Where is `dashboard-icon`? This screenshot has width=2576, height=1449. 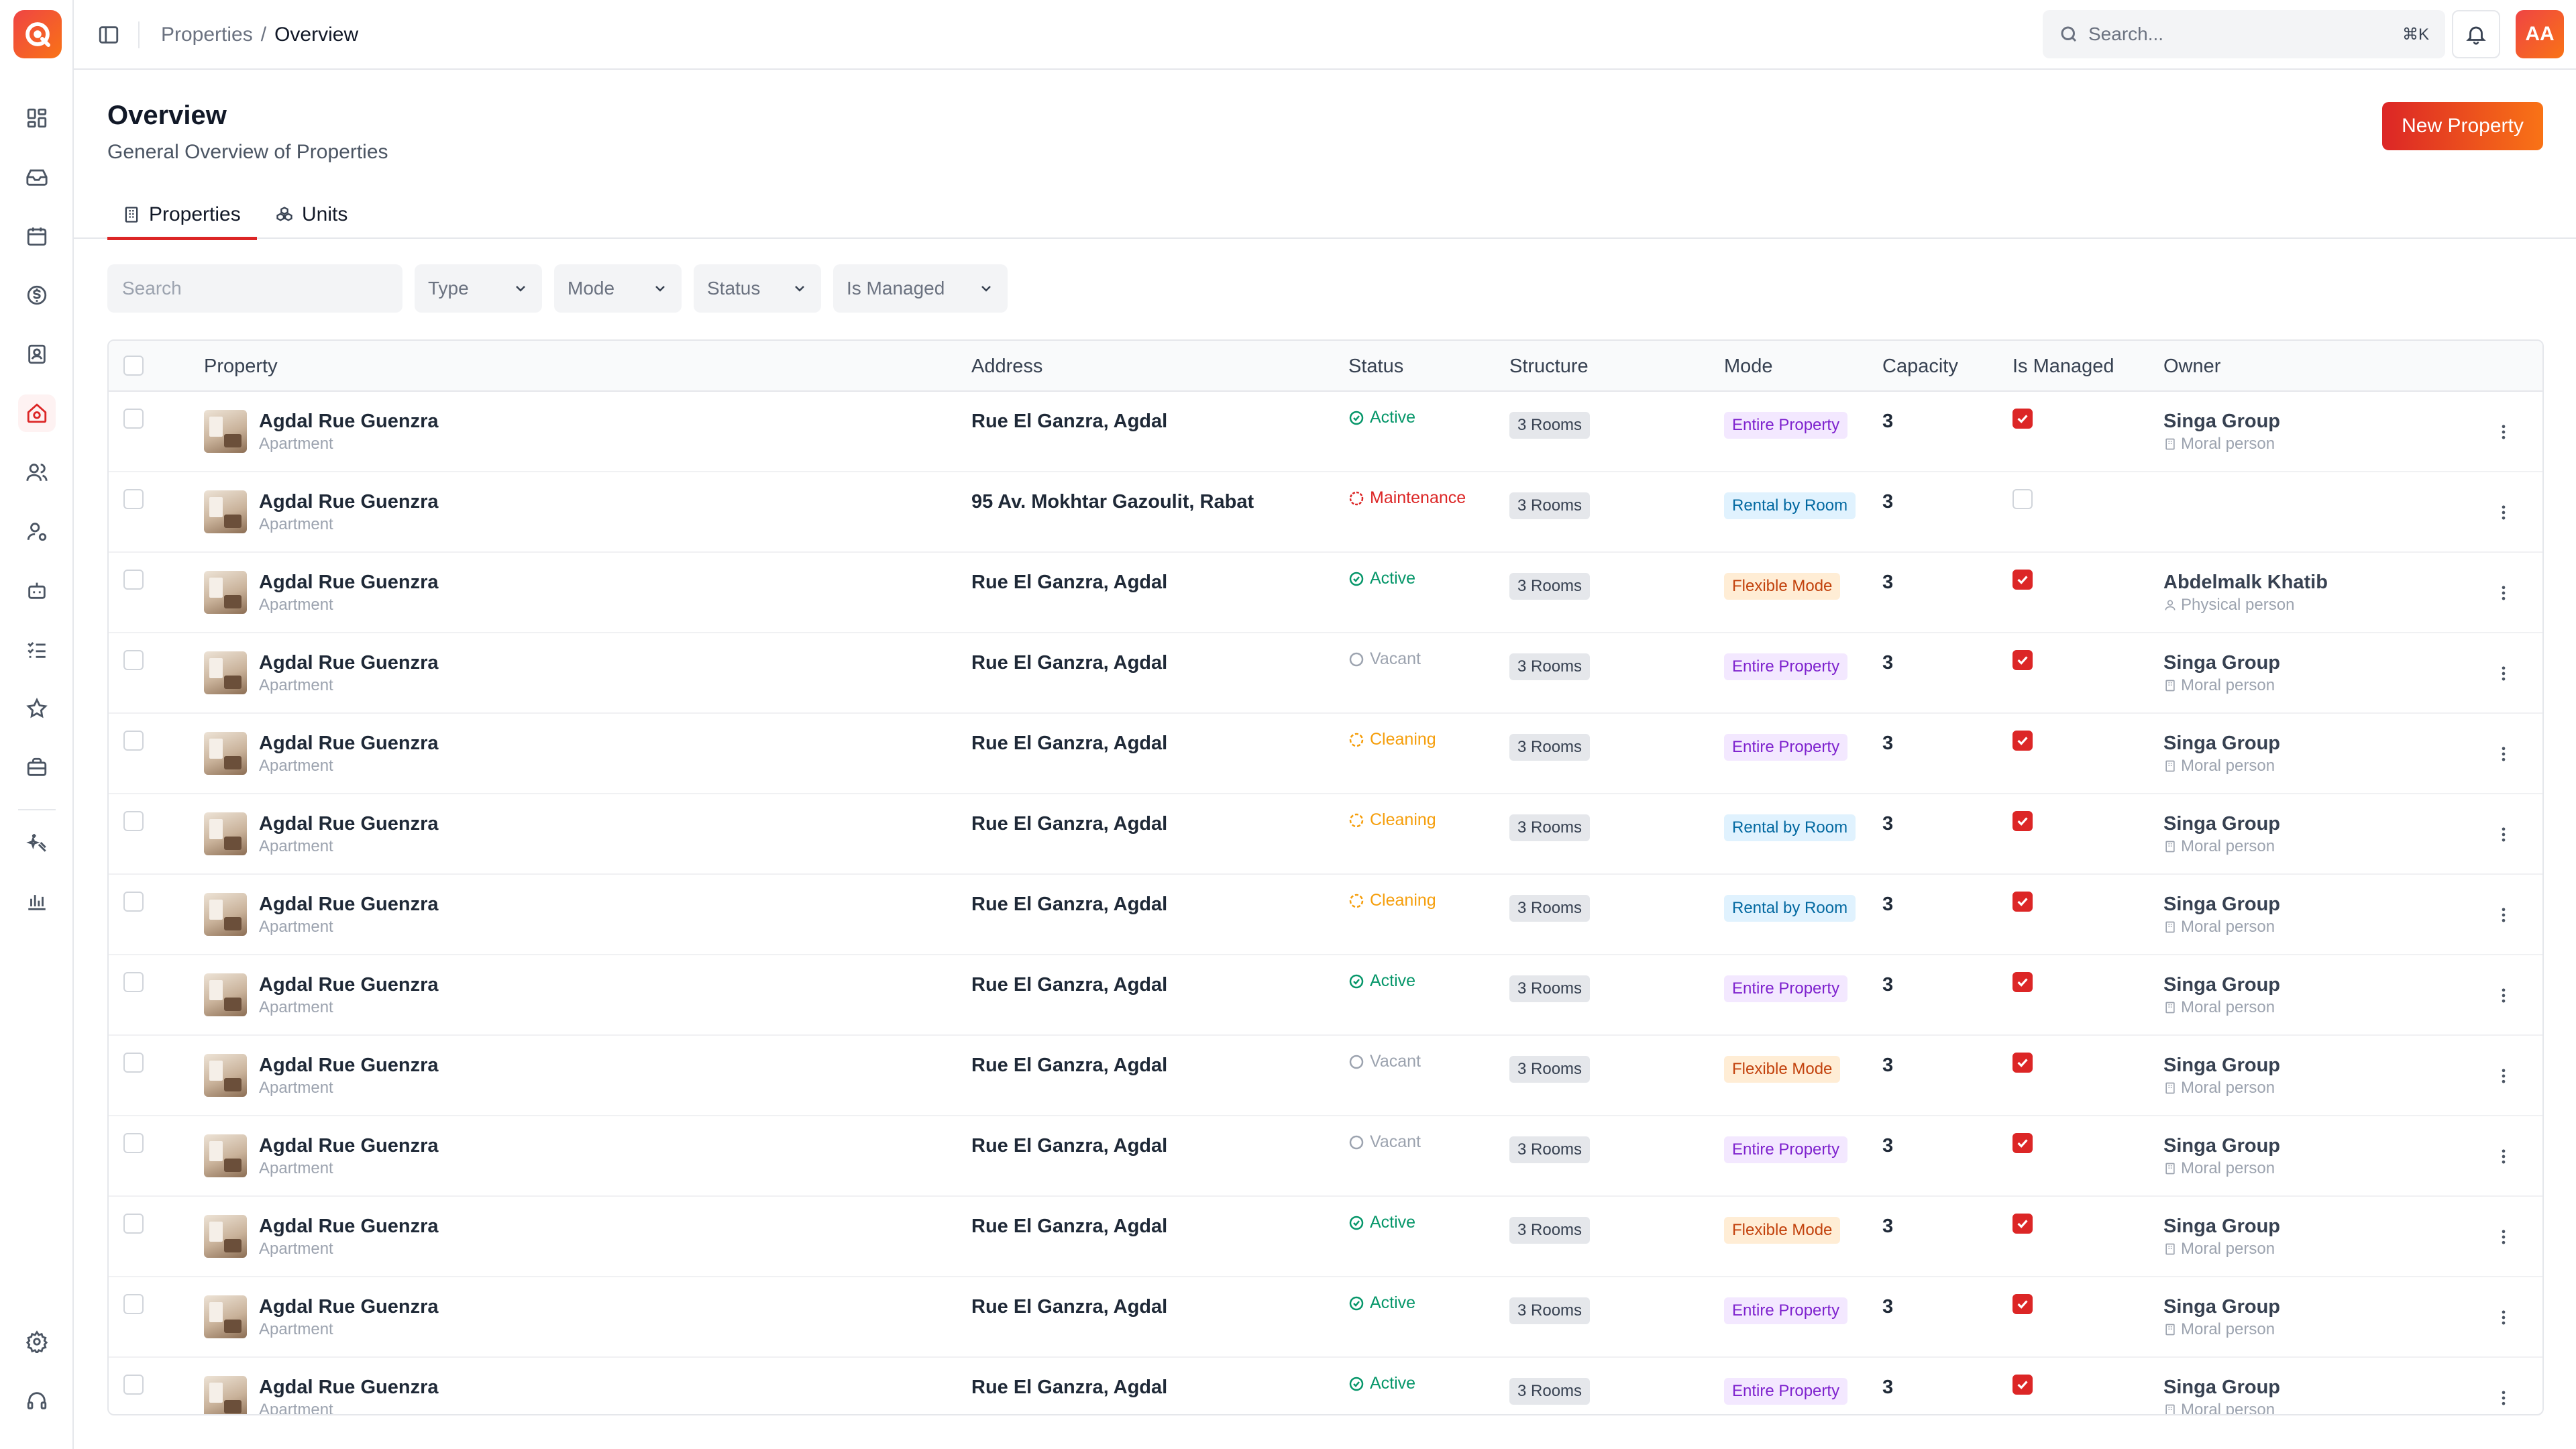
dashboard-icon is located at coordinates (37, 118).